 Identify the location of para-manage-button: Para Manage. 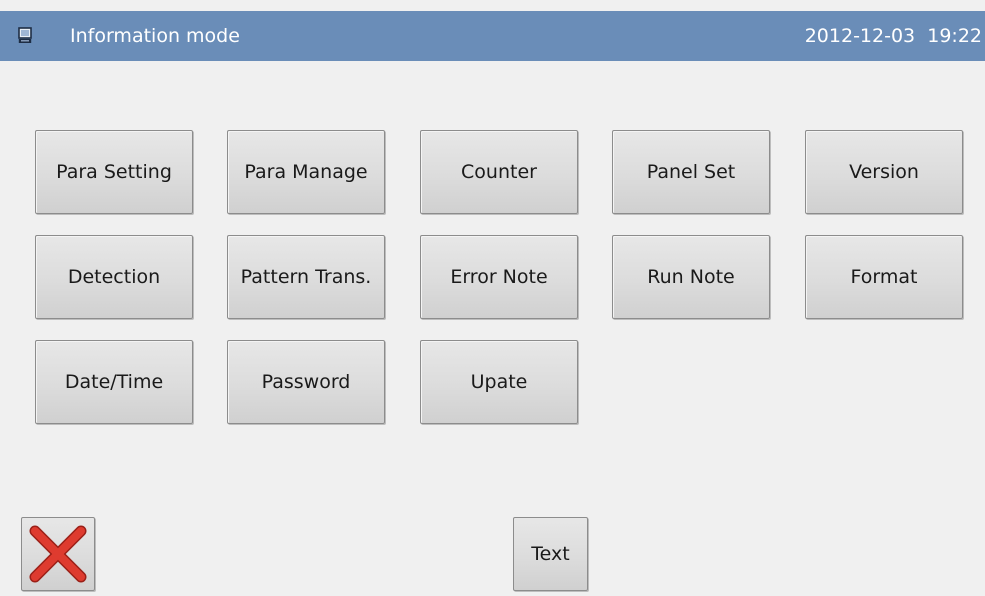
(306, 172).